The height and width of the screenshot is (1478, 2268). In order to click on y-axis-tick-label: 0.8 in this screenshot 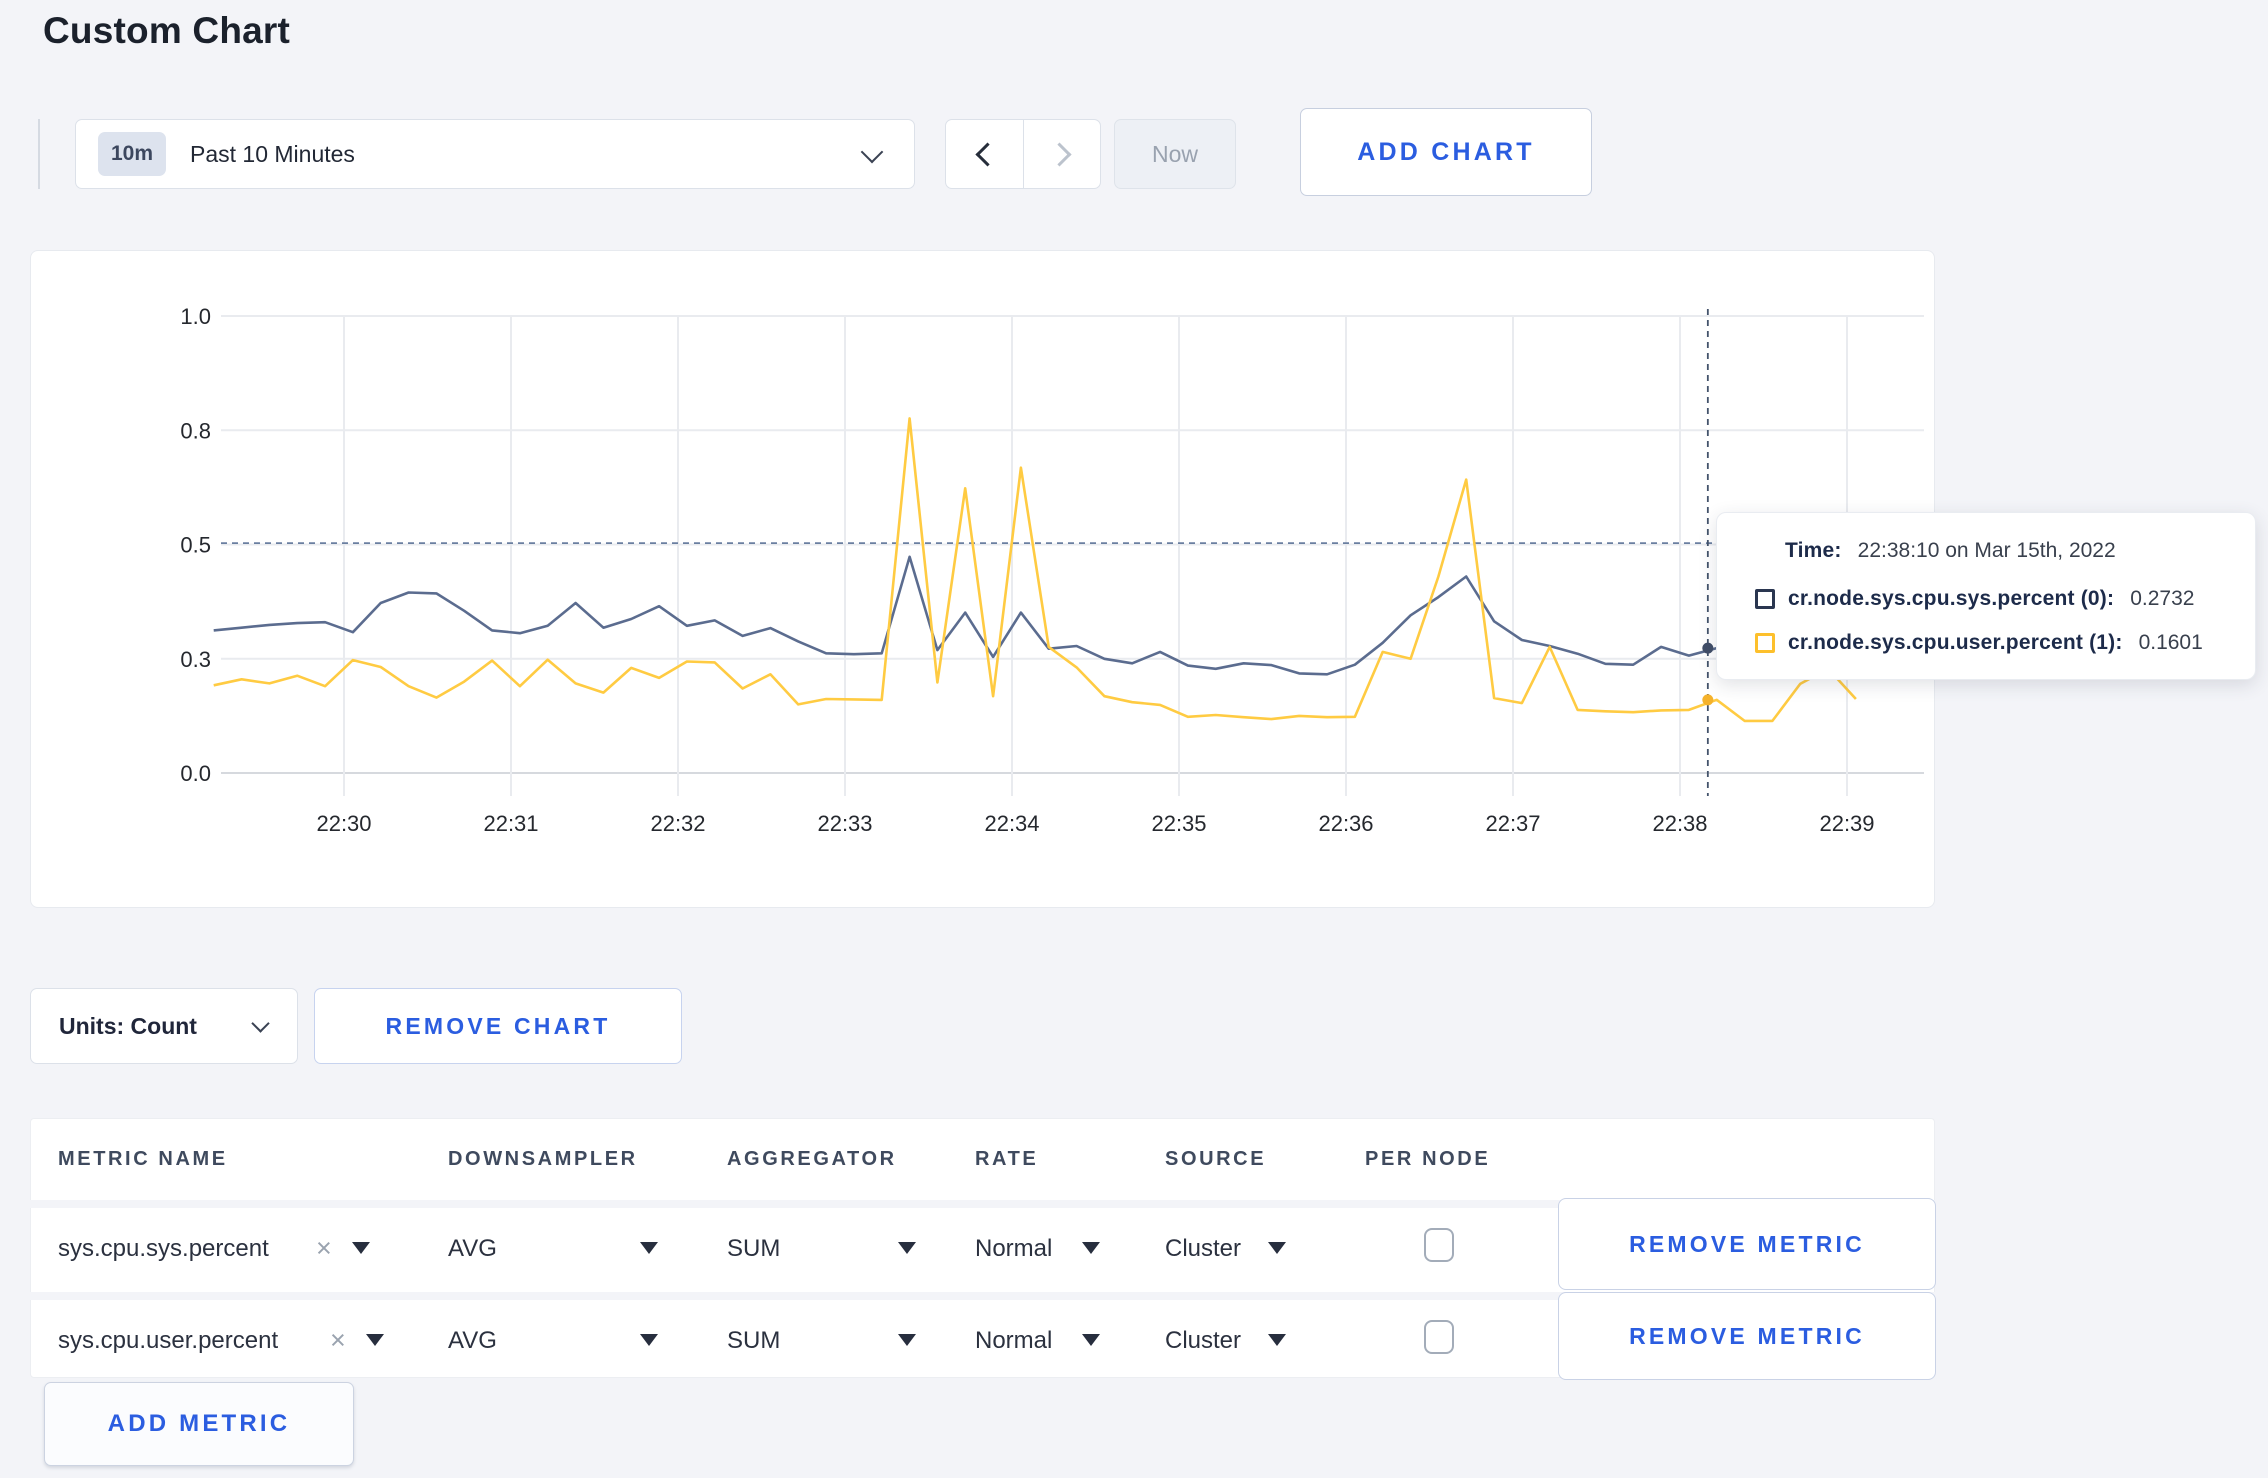, I will do `click(195, 430)`.